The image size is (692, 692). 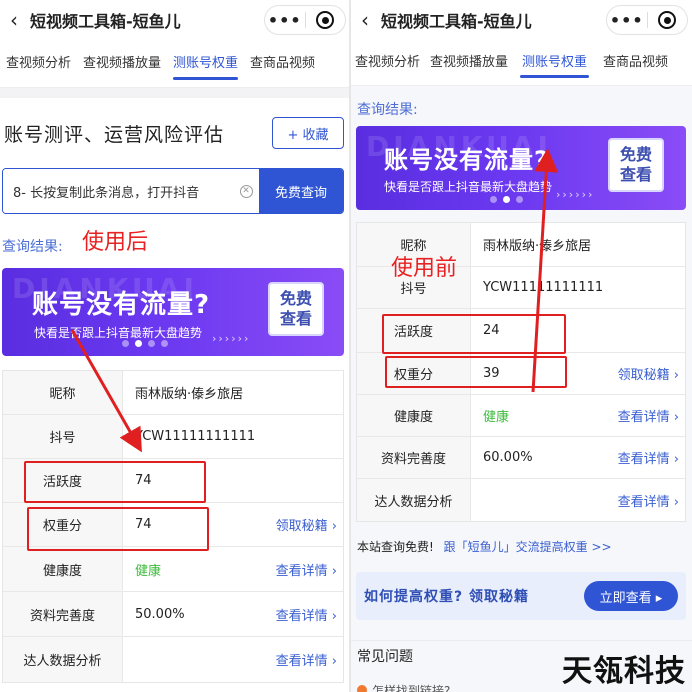 I want to click on improve-weight-card: 如何提高权重? 领取秘籍 立即查看 ▸, so click(x=521, y=596).